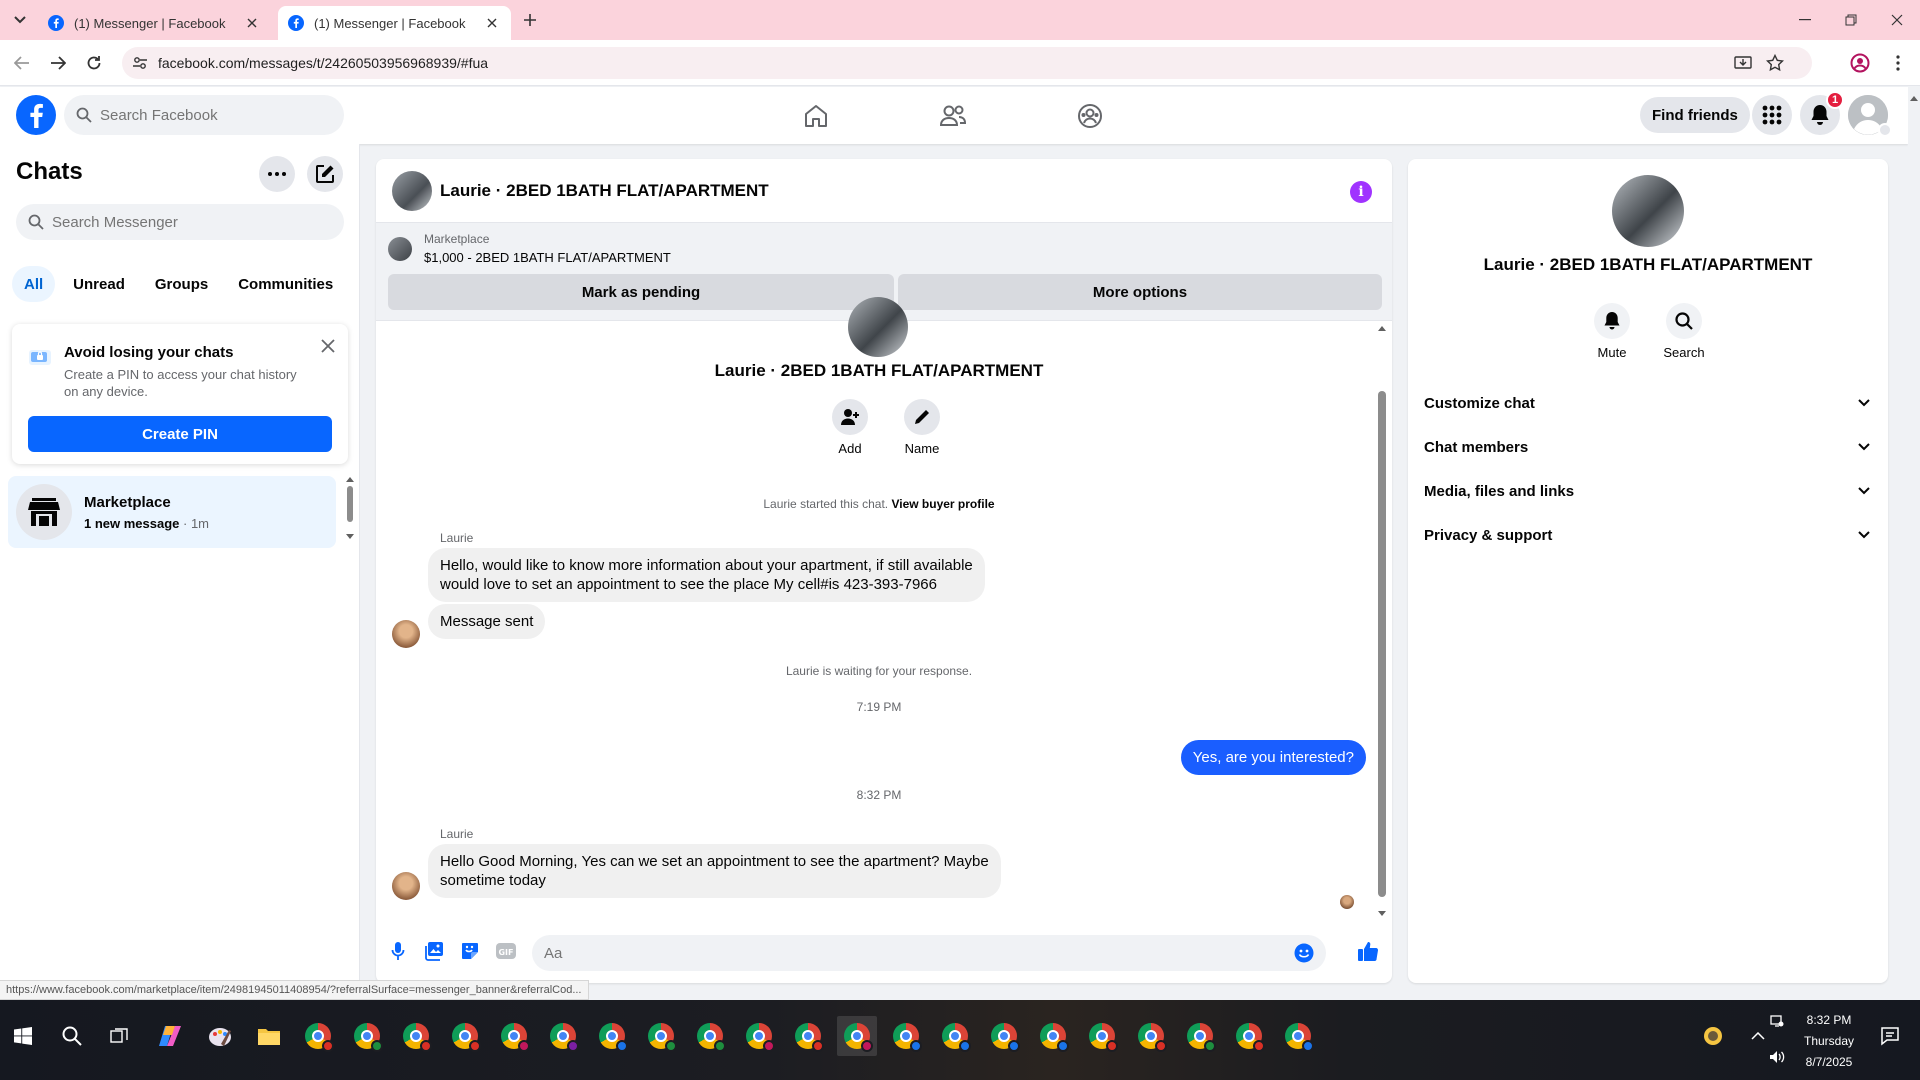 The height and width of the screenshot is (1080, 1920). Describe the element at coordinates (487, 621) in the screenshot. I see `incoming-message: Message sent` at that location.